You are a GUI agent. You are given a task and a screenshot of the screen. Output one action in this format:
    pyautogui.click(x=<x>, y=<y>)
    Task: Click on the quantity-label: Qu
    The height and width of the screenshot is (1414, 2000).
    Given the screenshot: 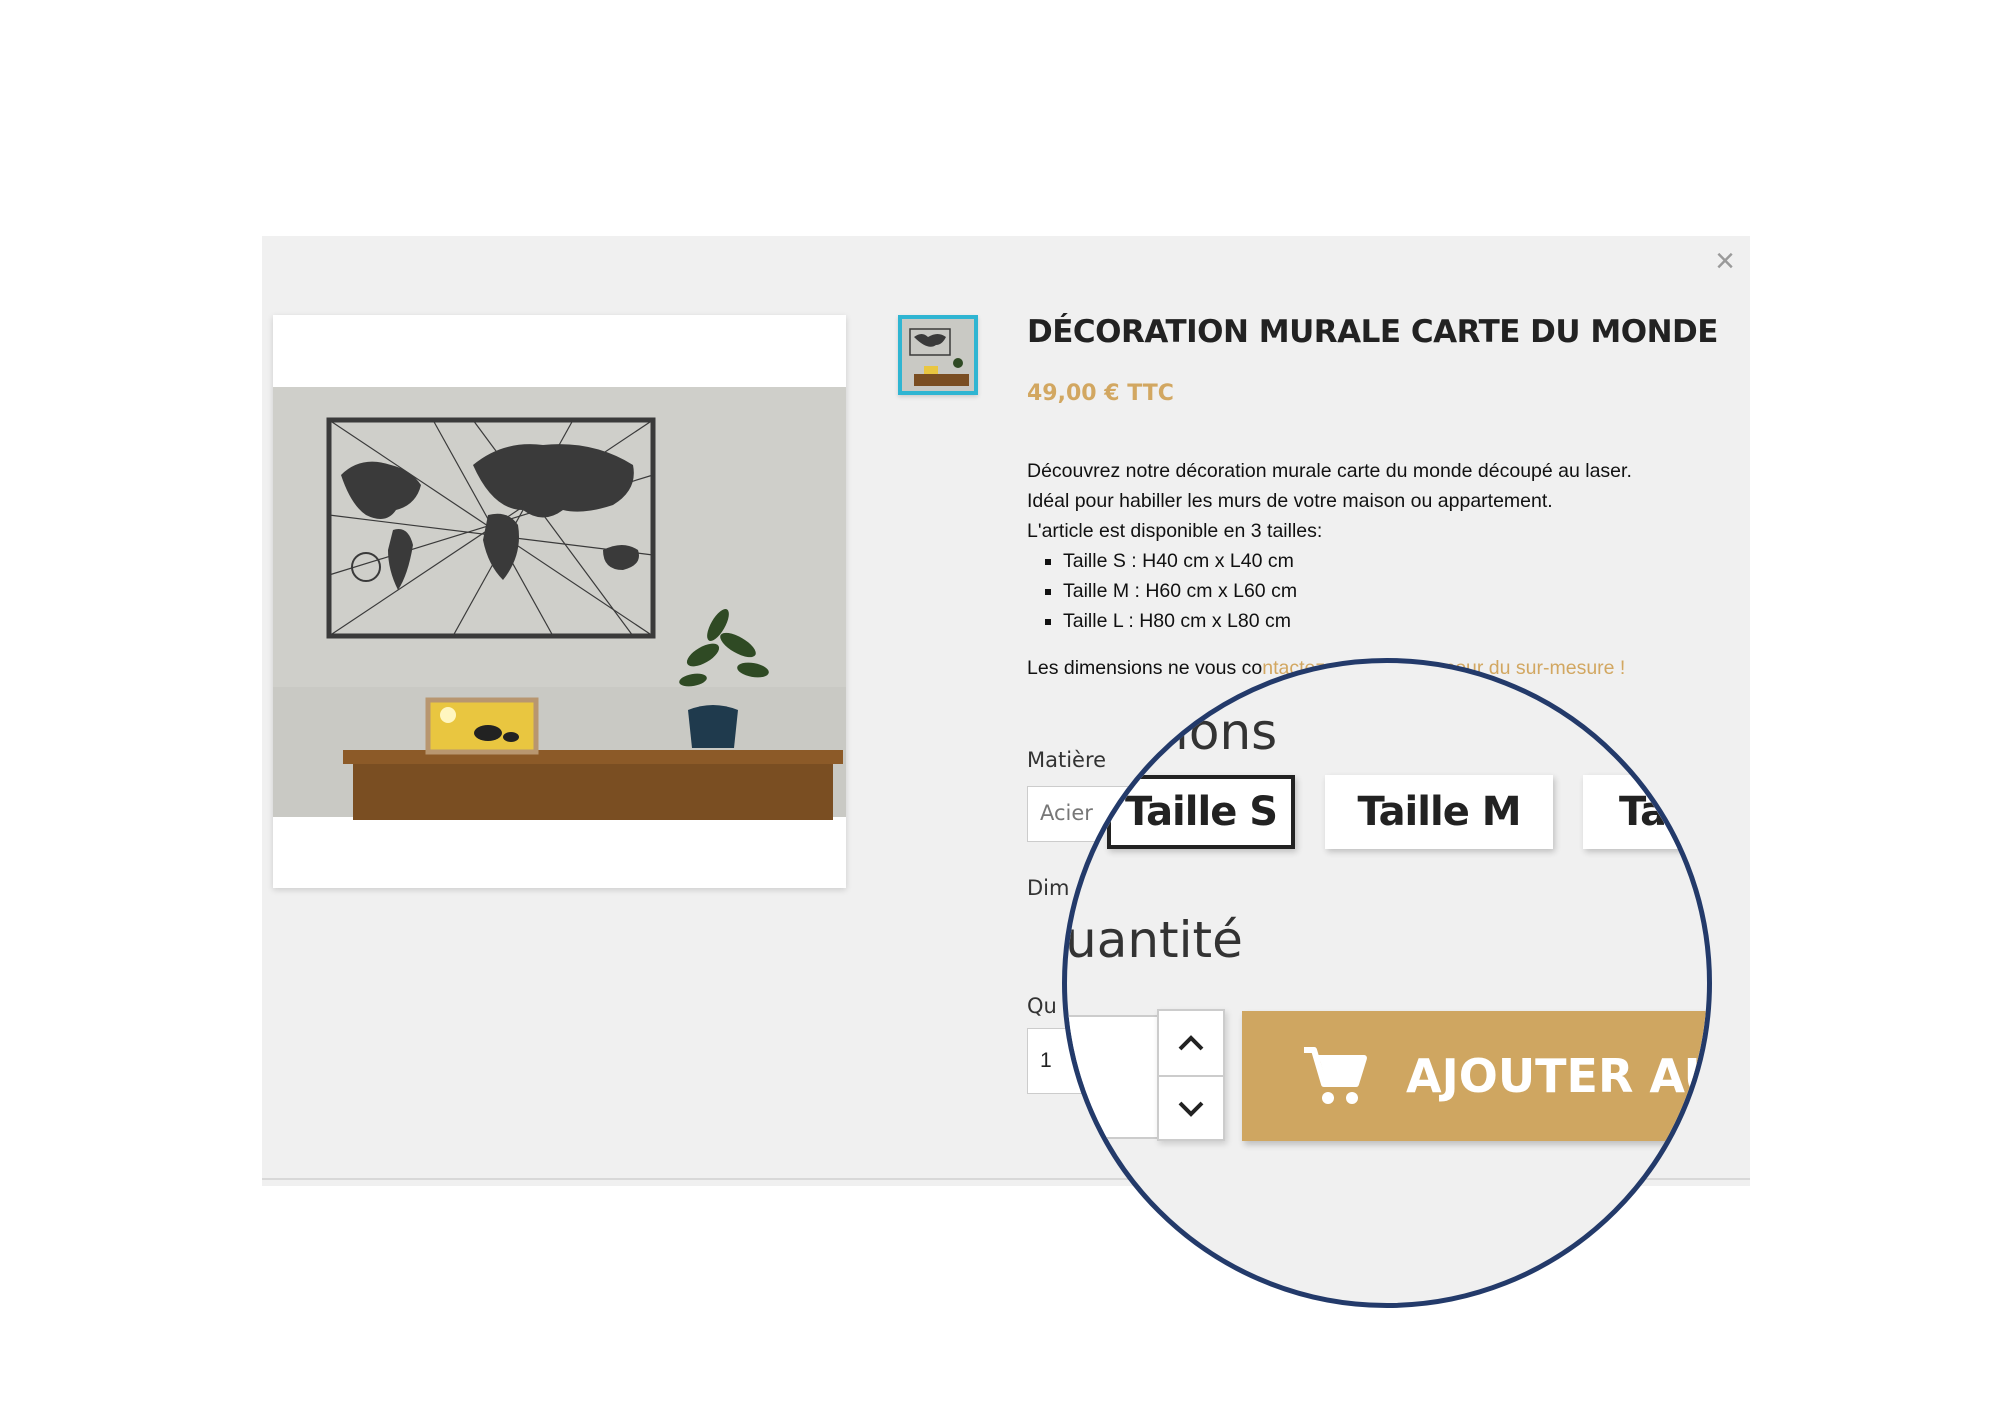 What is the action you would take?
    pyautogui.click(x=1042, y=1006)
    